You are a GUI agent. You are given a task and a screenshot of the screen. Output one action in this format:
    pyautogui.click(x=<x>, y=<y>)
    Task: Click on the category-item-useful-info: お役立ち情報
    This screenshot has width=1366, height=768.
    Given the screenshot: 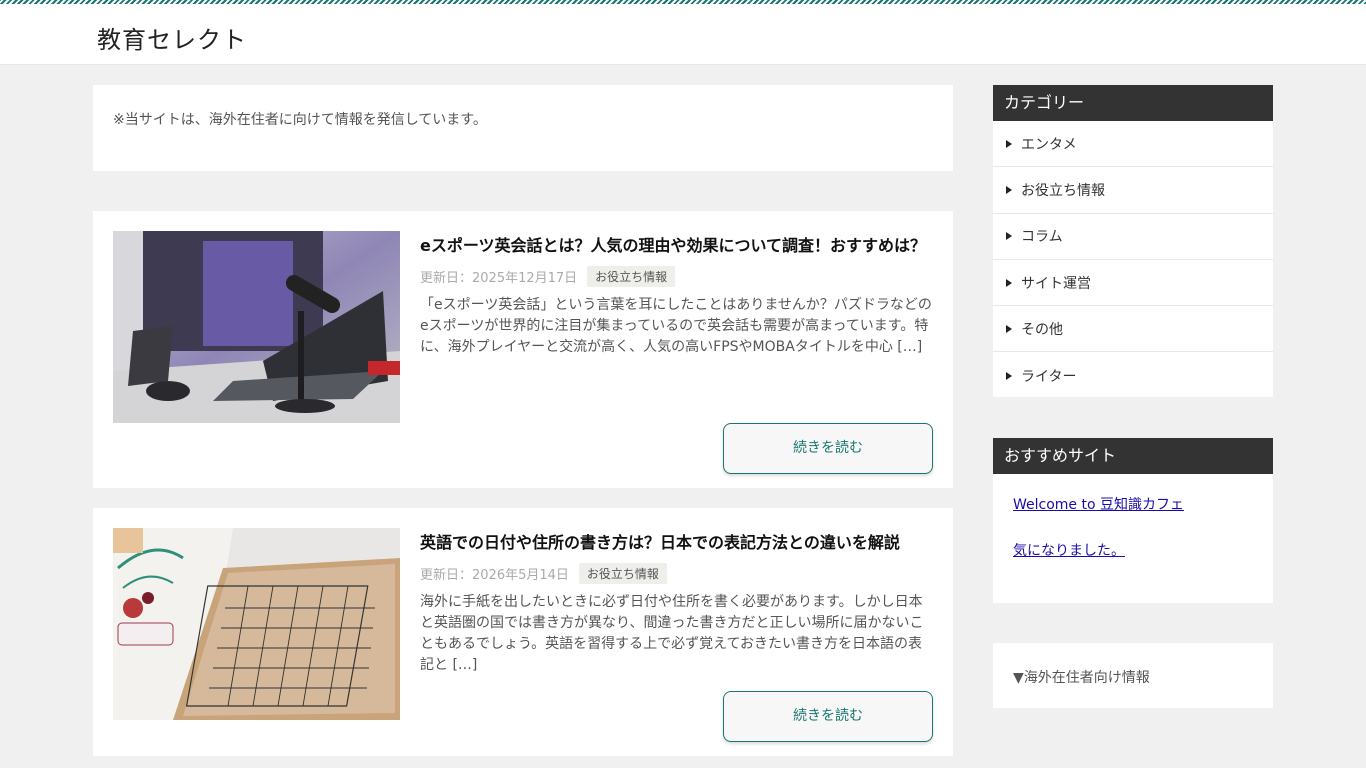 What is the action you would take?
    pyautogui.click(x=1133, y=190)
    